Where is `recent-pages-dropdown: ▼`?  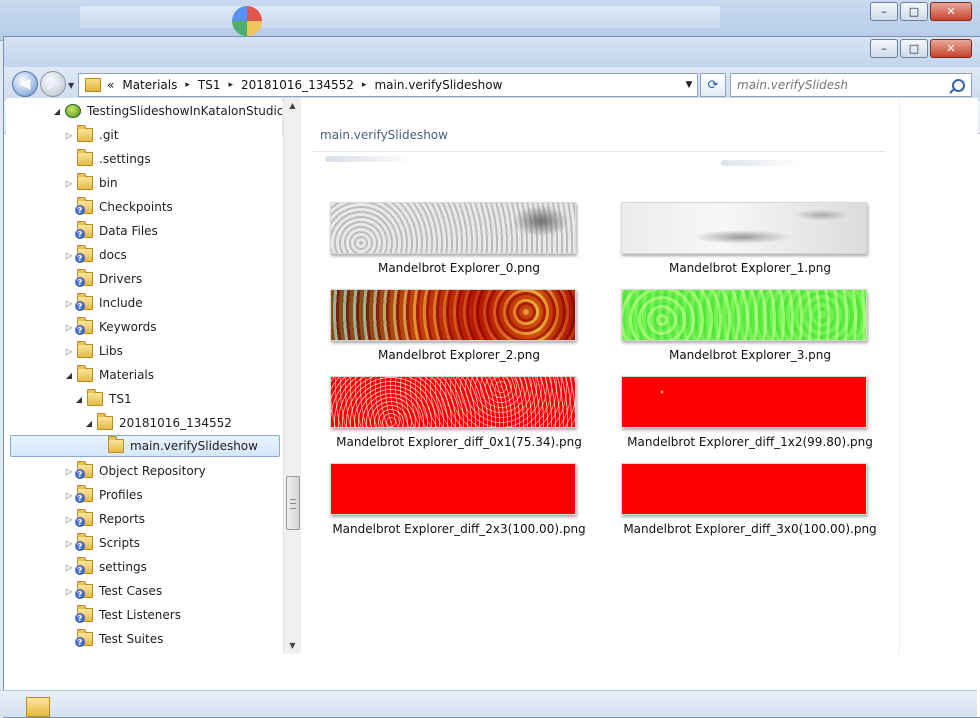
recent-pages-dropdown: ▼ is located at coordinates (71, 85).